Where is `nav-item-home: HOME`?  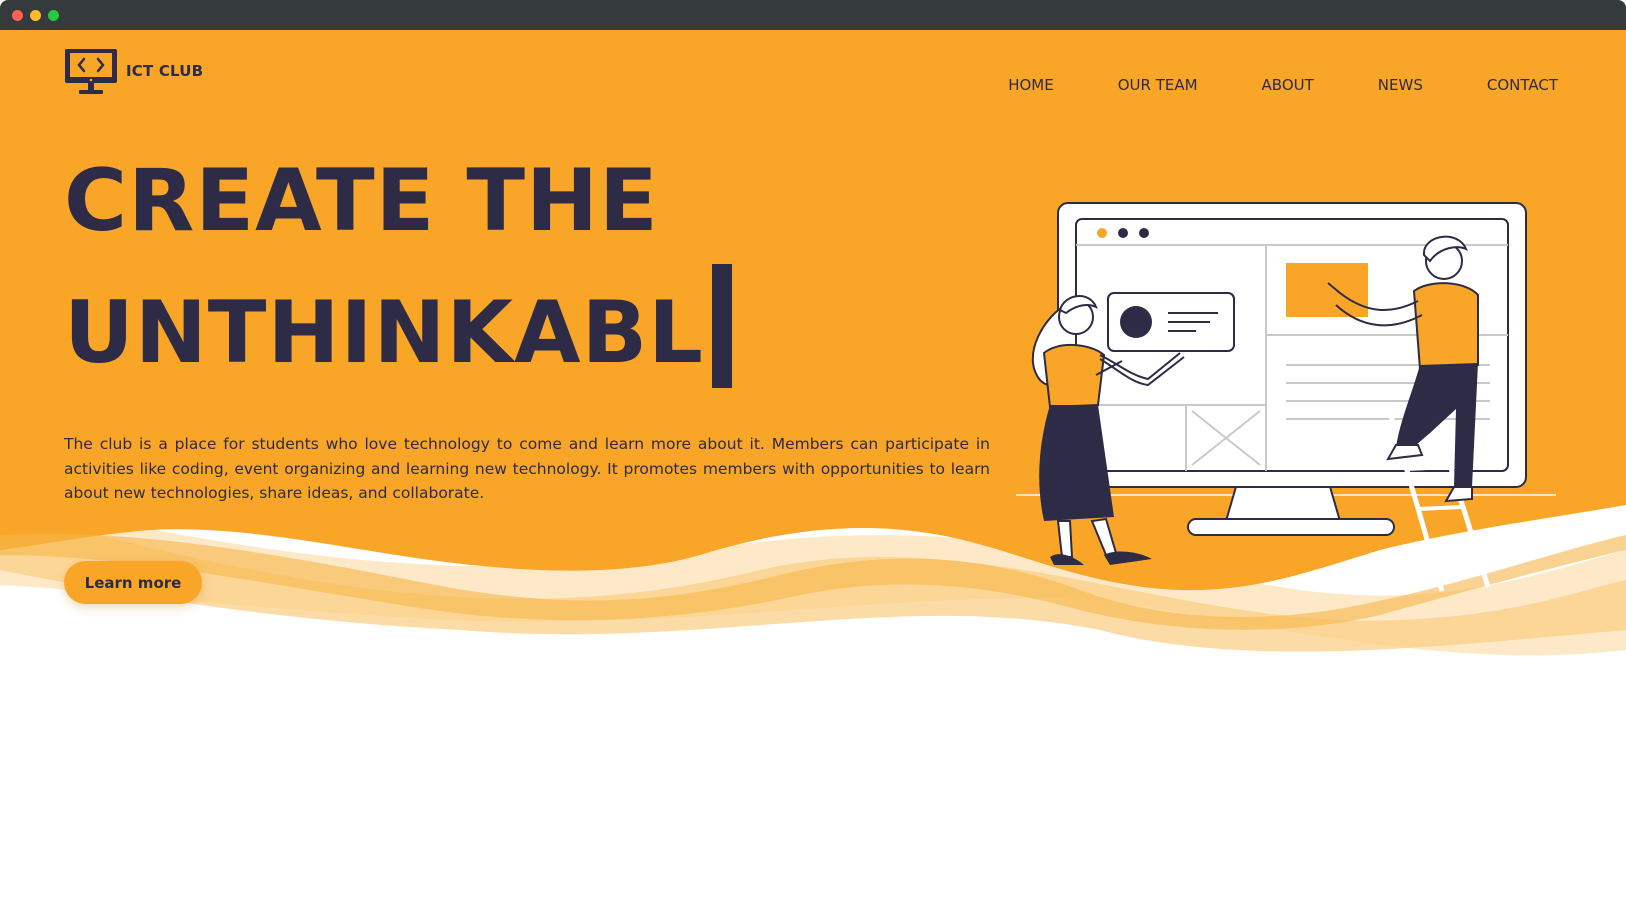 nav-item-home: HOME is located at coordinates (1031, 85).